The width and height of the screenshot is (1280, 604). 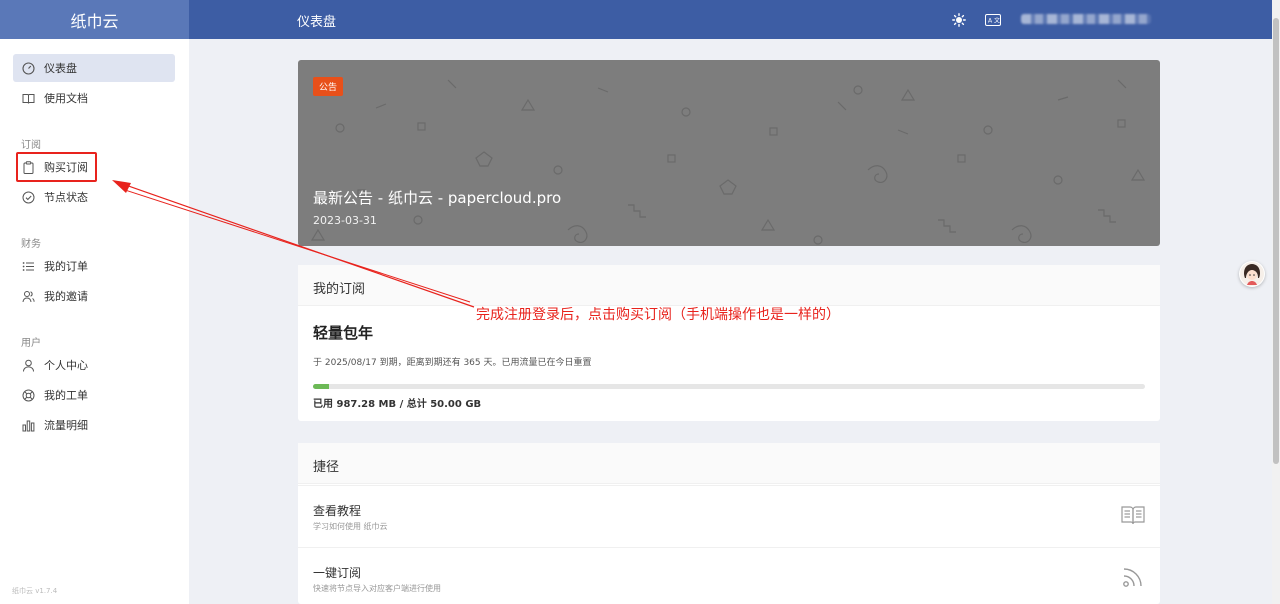 What do you see at coordinates (437, 198) in the screenshot?
I see `notice-title: 最新公告 - 纸巾云 - papercloud.pro` at bounding box center [437, 198].